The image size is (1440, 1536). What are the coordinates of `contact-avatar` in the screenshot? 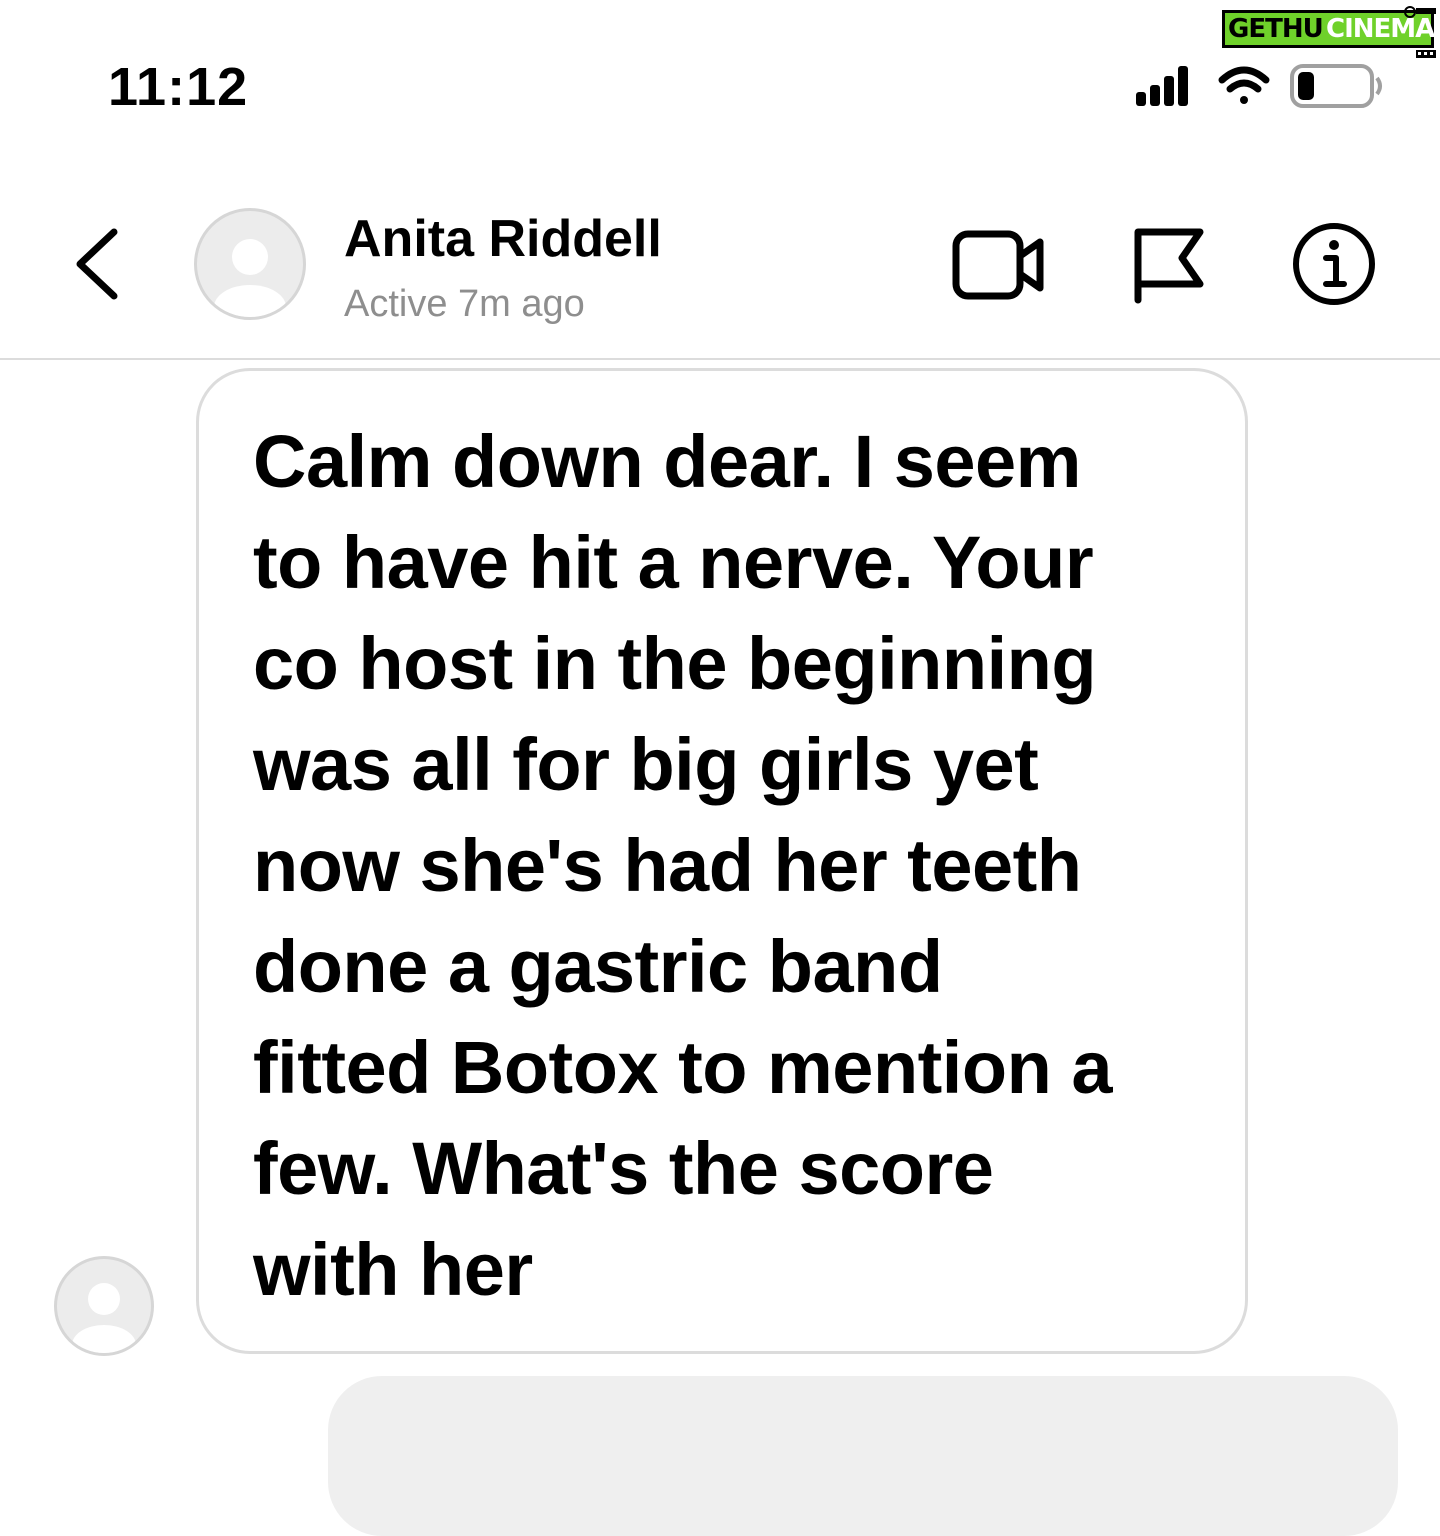 It's located at (250, 264).